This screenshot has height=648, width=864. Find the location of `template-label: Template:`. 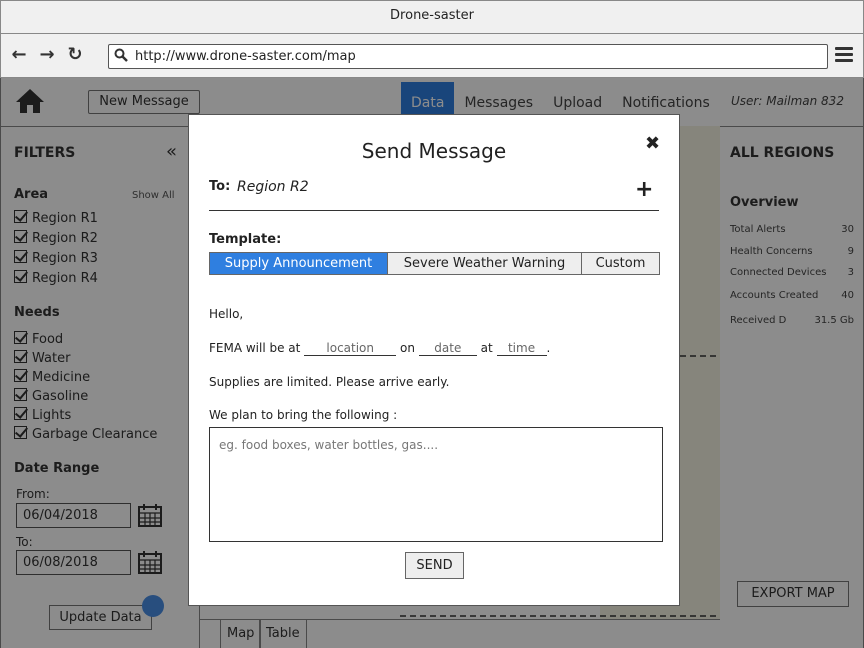

template-label: Template: is located at coordinates (245, 239).